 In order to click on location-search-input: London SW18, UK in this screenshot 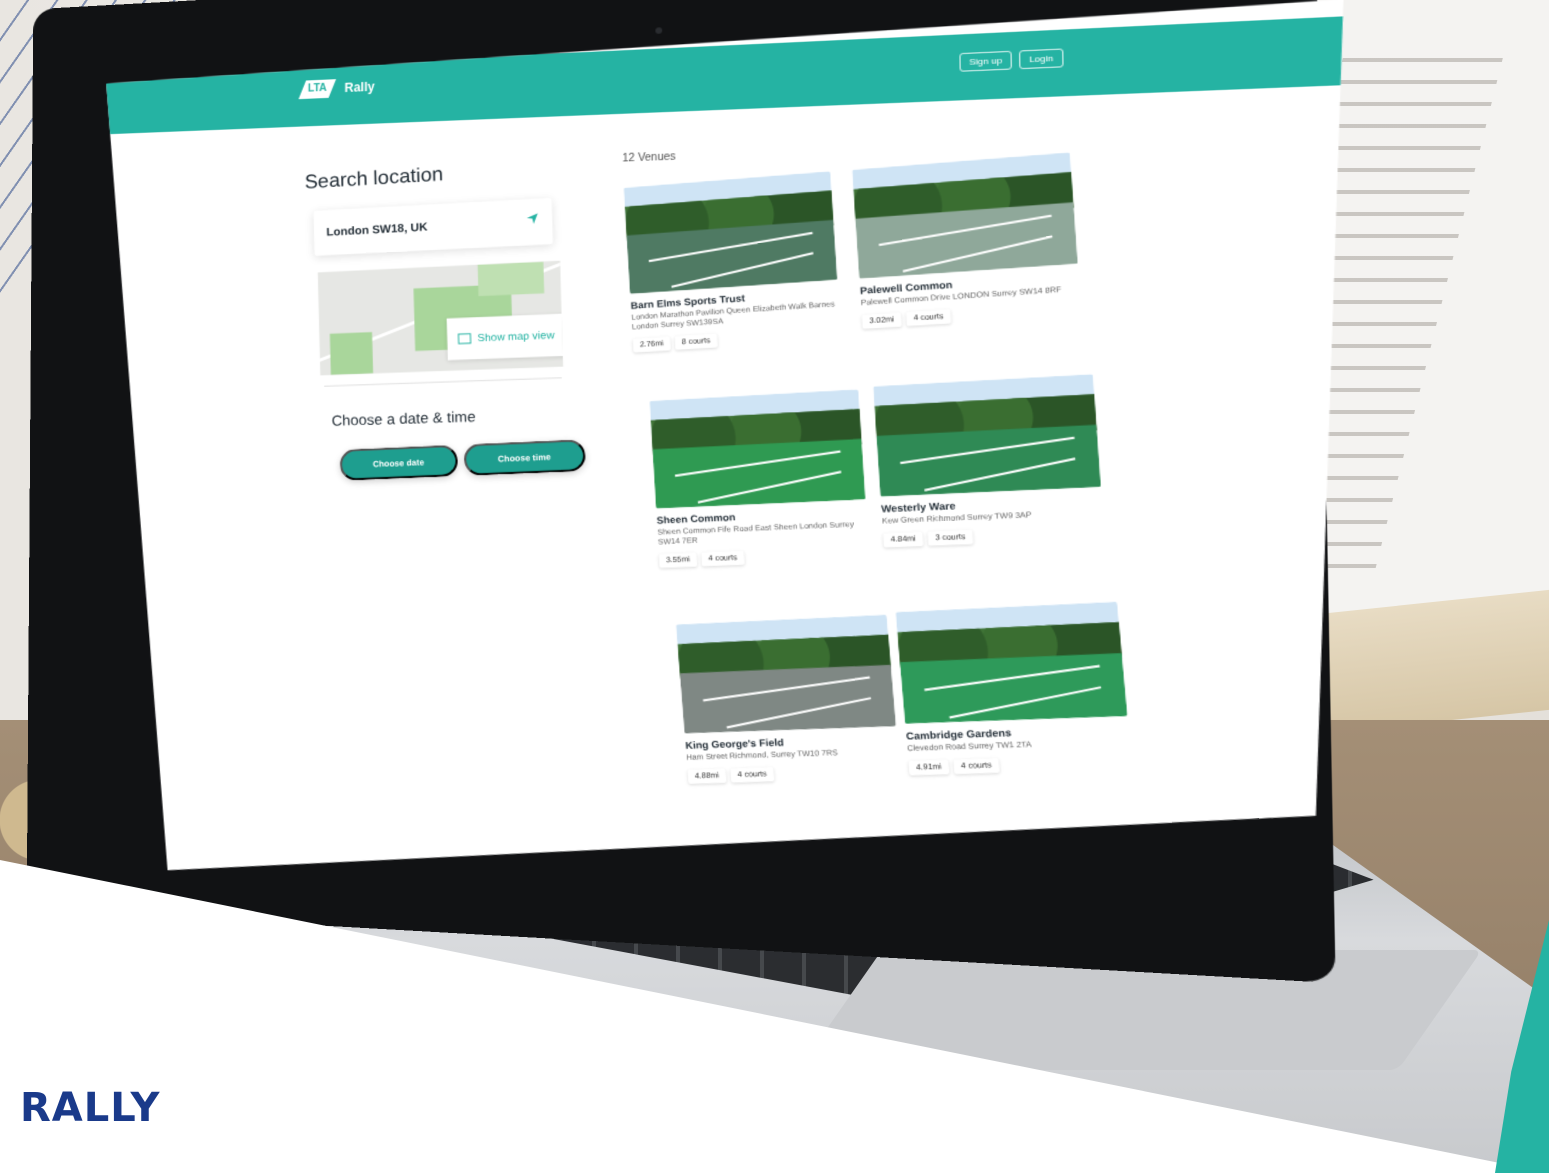, I will do `click(433, 227)`.